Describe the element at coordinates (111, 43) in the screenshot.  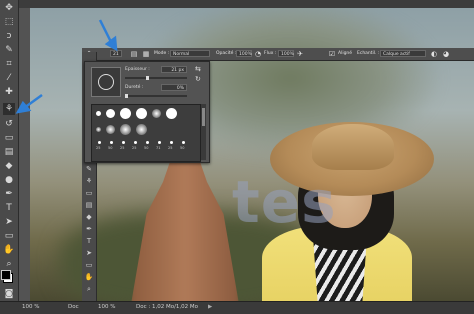
I see `arrow-head-icon` at that location.